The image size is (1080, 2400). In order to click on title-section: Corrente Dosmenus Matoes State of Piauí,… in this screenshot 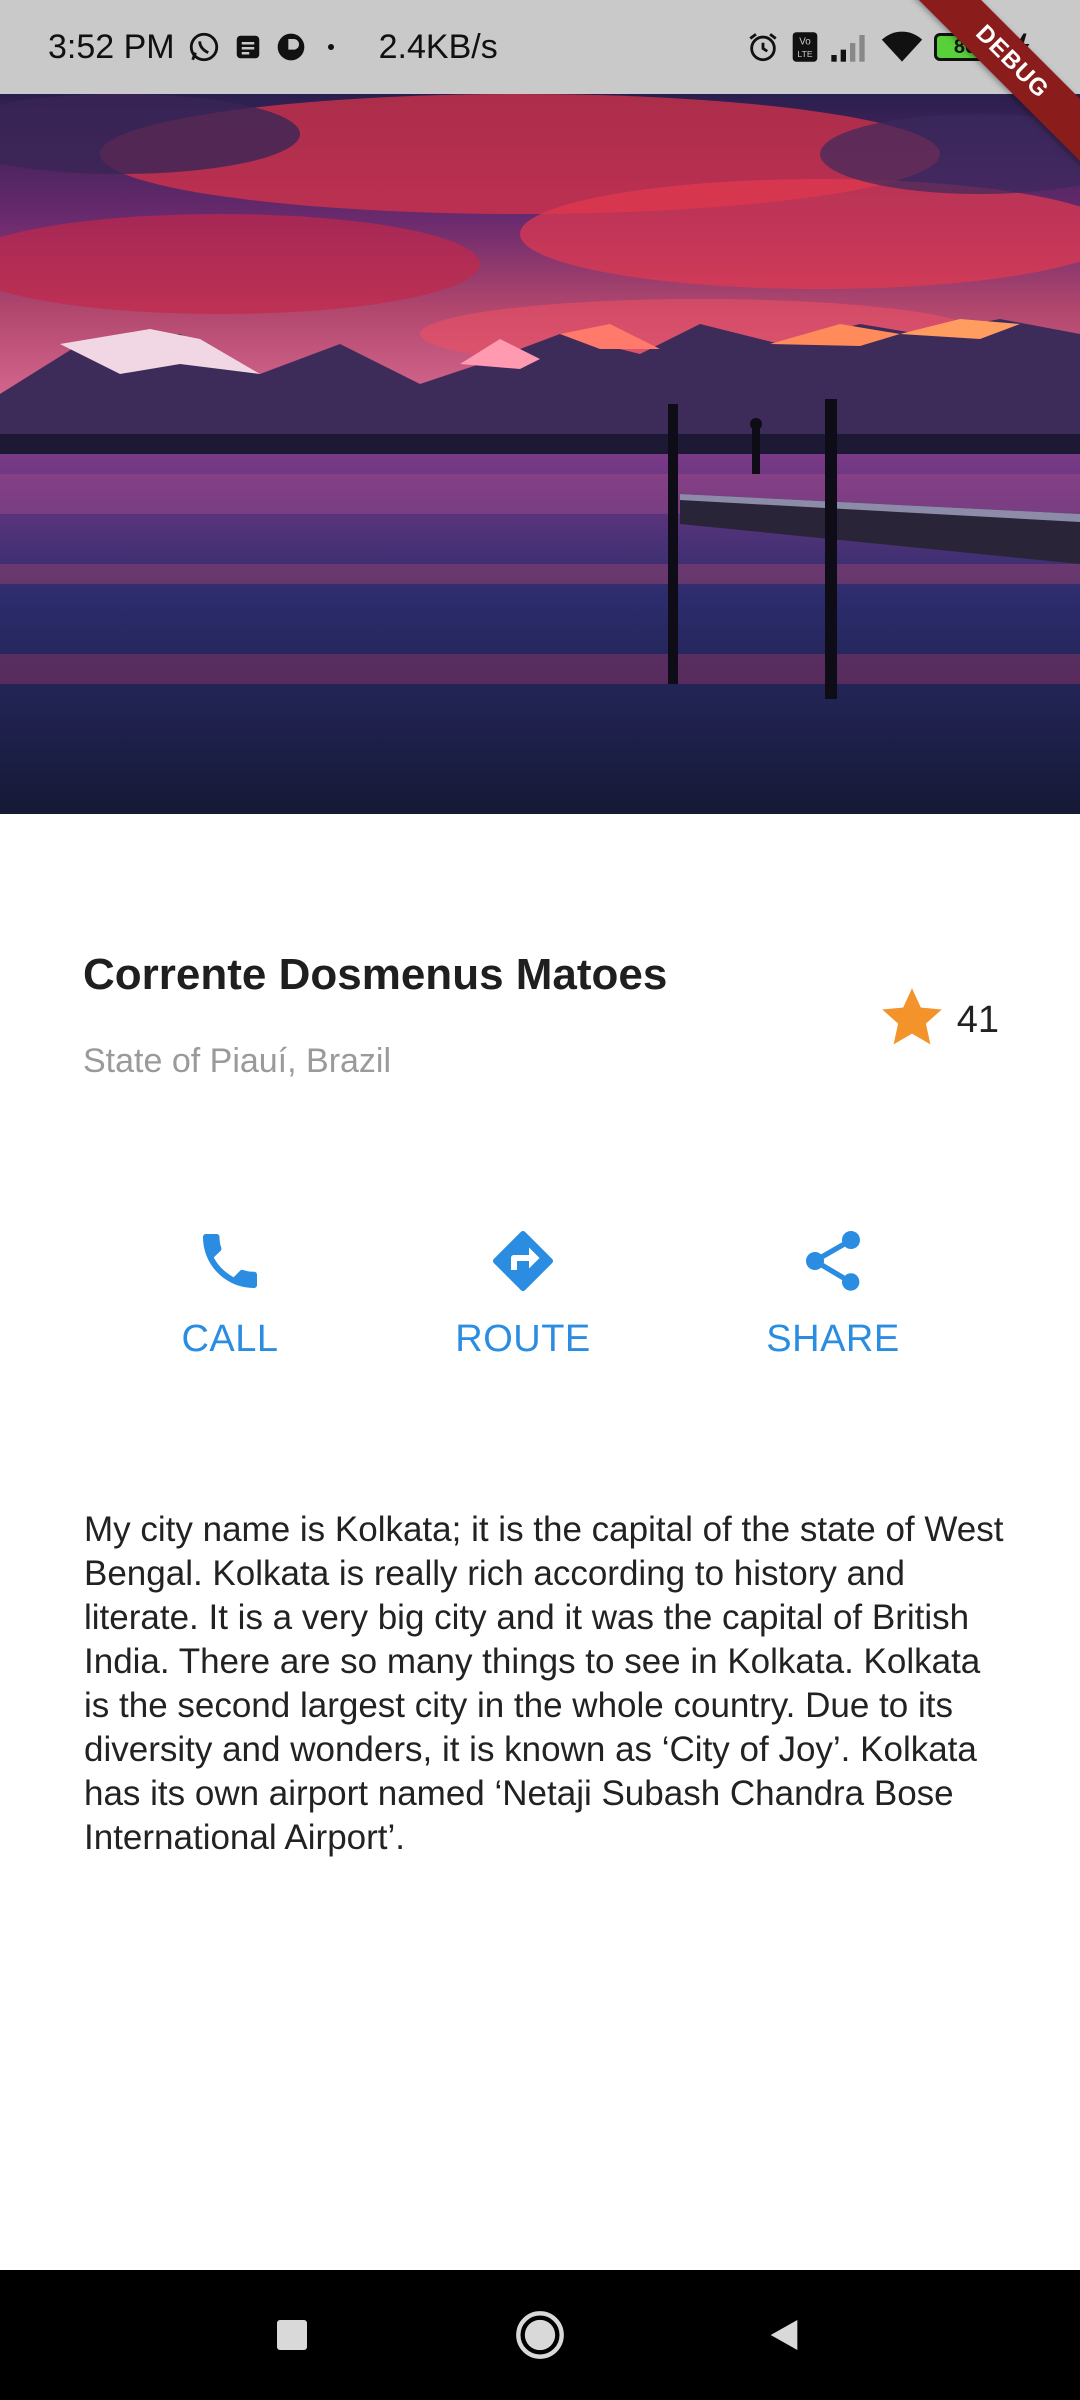, I will do `click(541, 1025)`.